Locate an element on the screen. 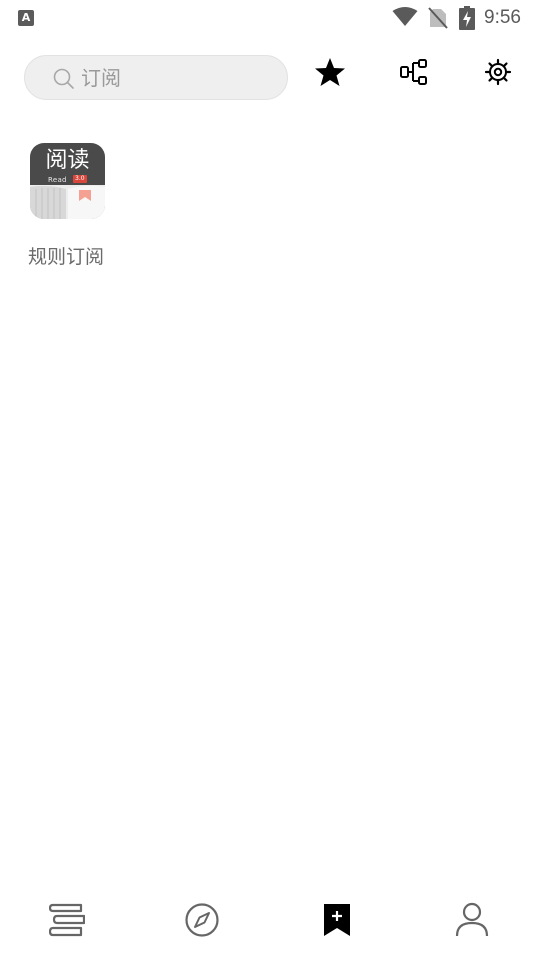 This screenshot has height=960, width=540. bottom-navigation is located at coordinates (270, 920).